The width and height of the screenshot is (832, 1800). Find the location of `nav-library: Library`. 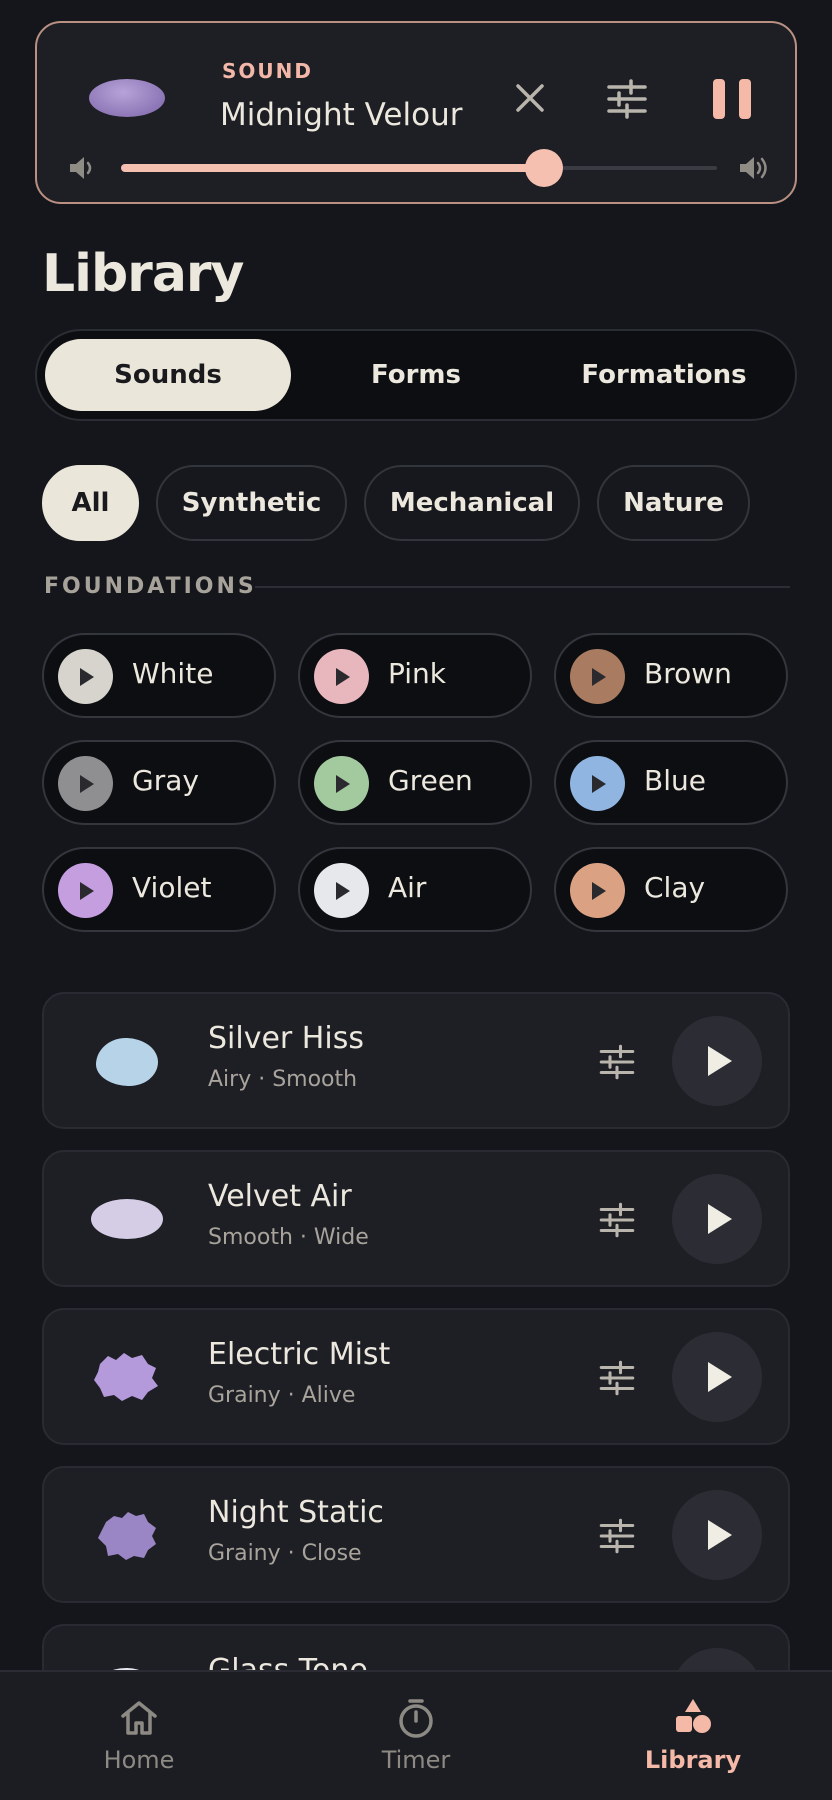

nav-library: Library is located at coordinates (693, 1741).